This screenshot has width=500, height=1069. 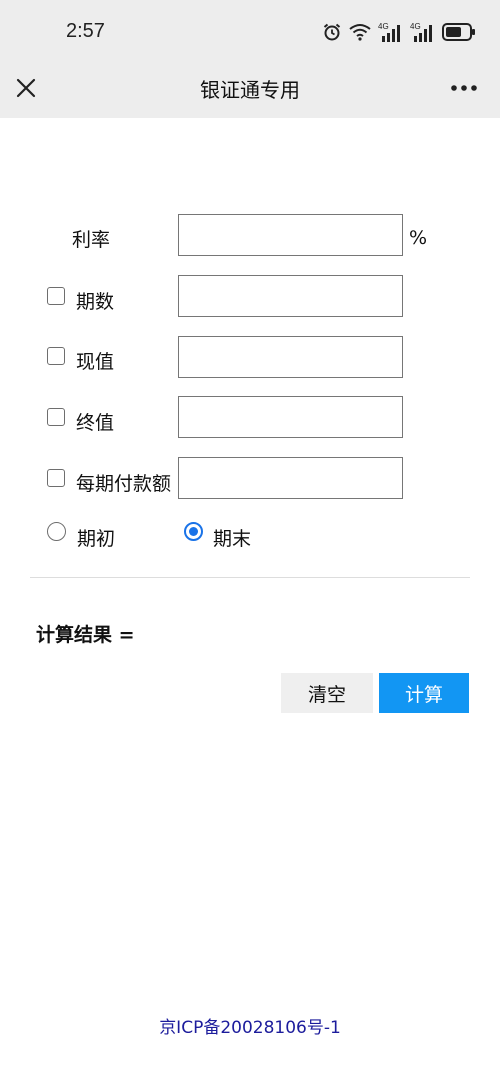 What do you see at coordinates (290, 357) in the screenshot?
I see `present-value-input` at bounding box center [290, 357].